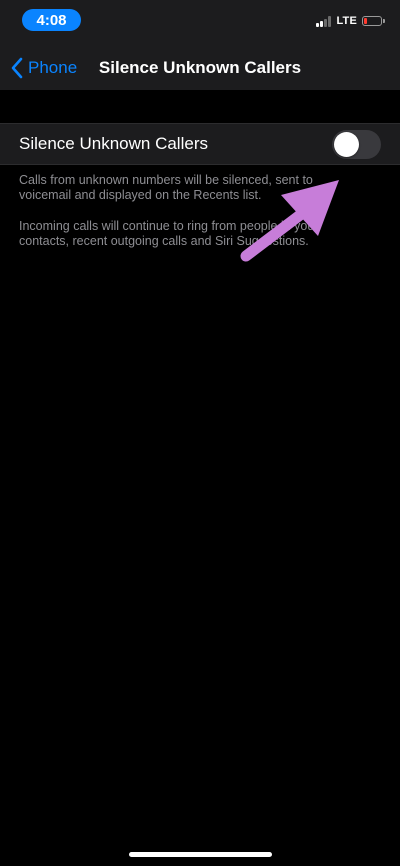 The image size is (400, 866). I want to click on status-bar: 4:08 LTE, so click(200, 23).